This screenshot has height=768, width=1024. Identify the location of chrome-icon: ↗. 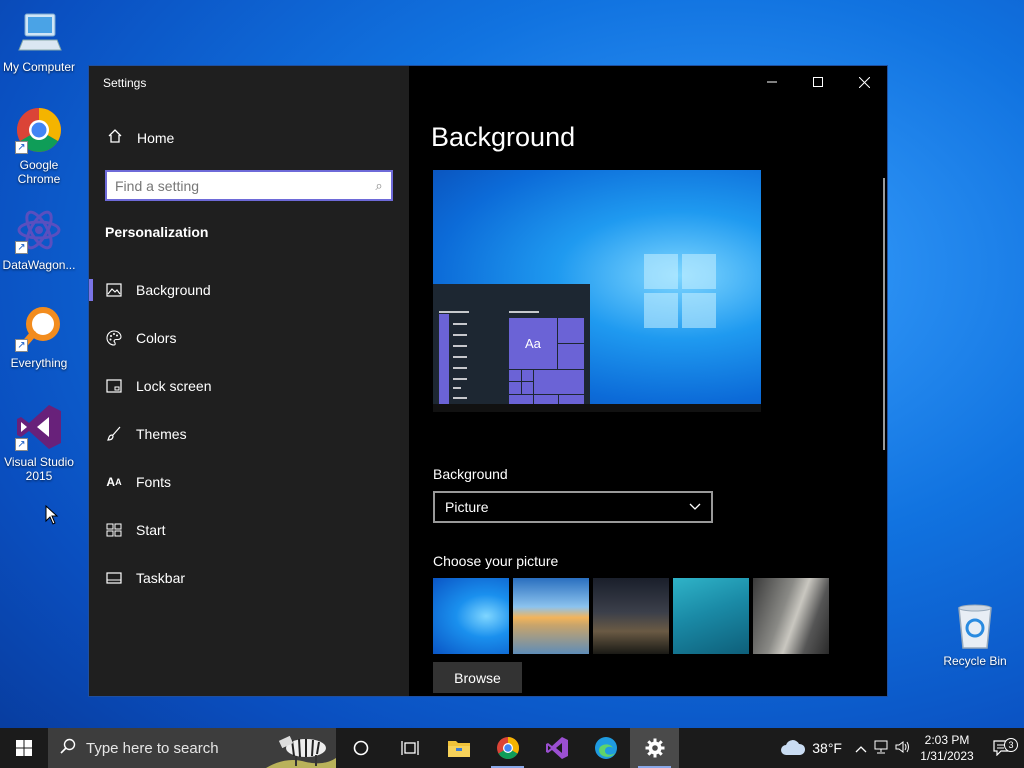
(39, 130).